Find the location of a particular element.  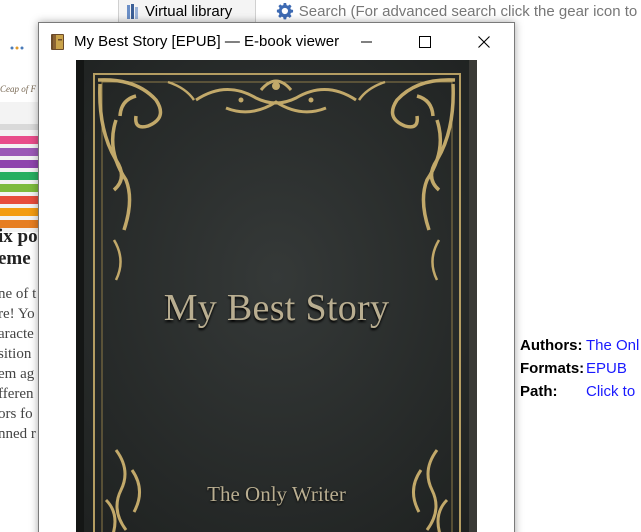

close-button is located at coordinates (484, 42).